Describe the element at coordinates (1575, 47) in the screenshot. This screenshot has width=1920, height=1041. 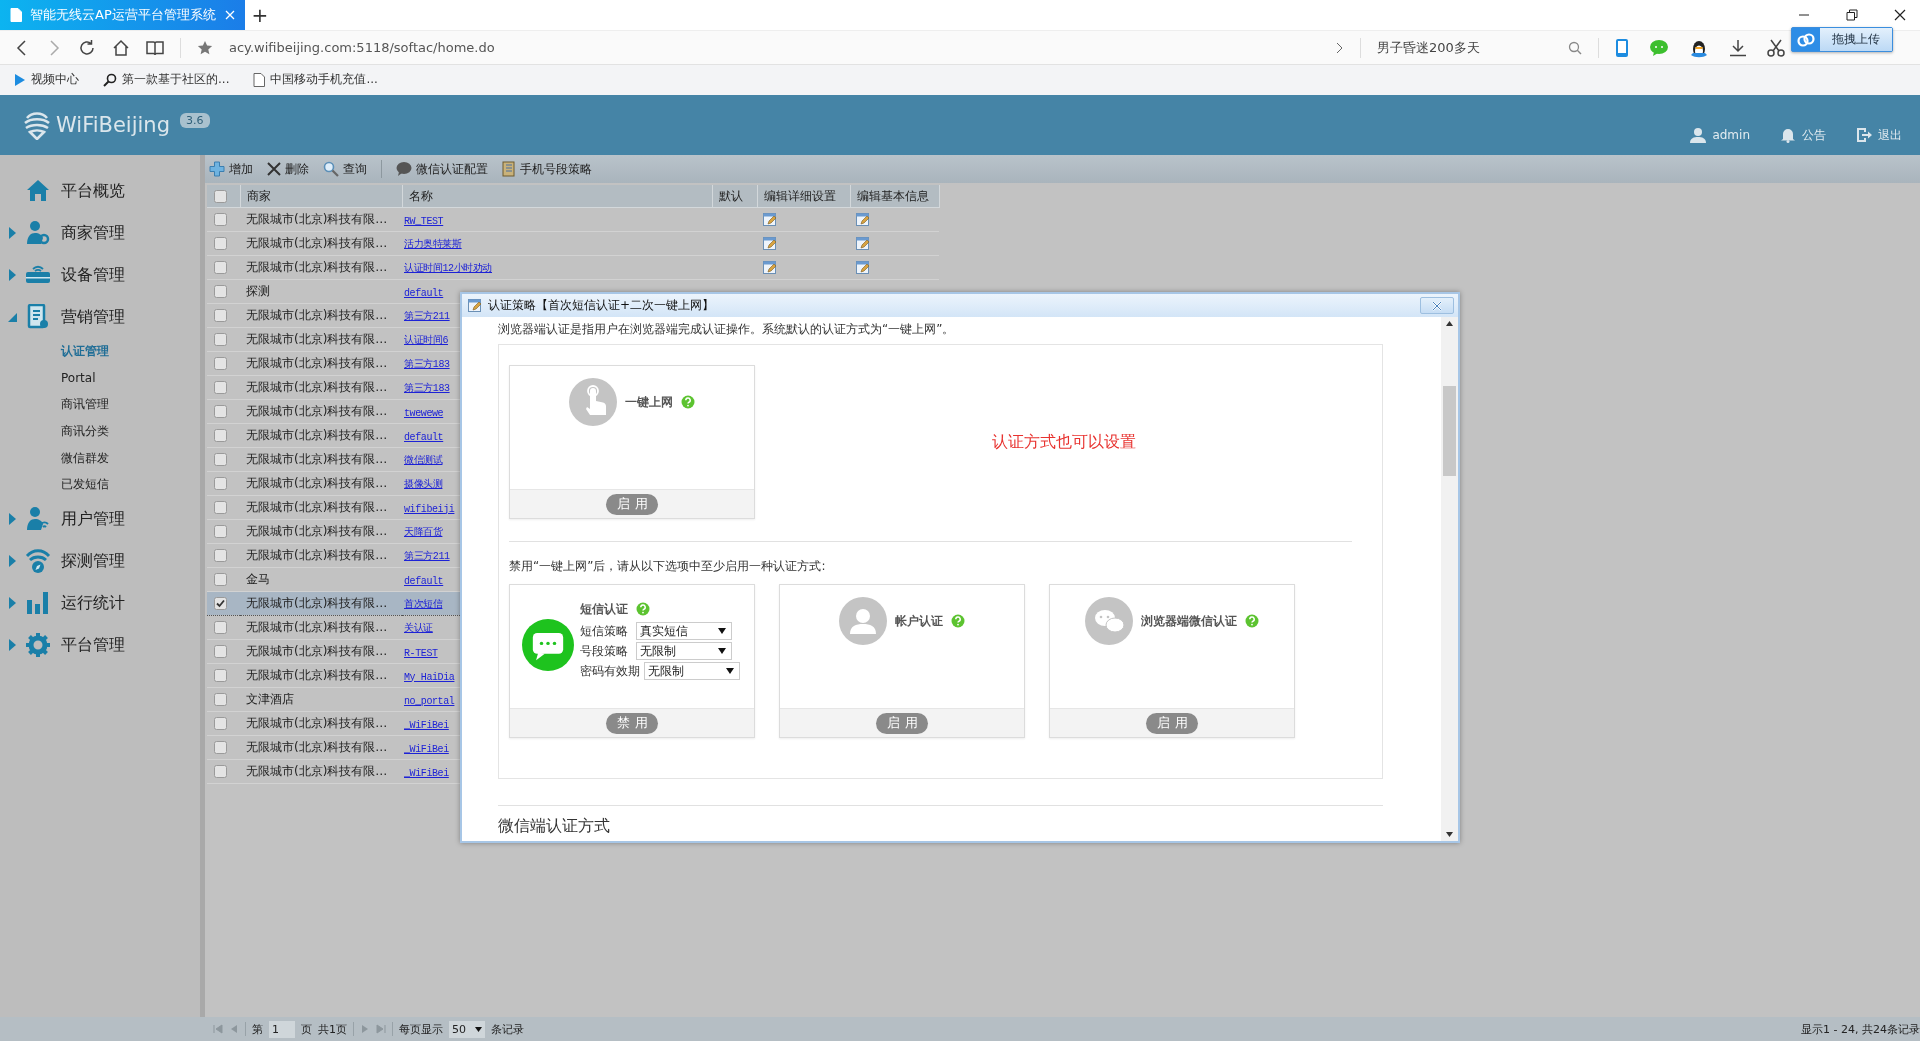
I see `search-icon` at that location.